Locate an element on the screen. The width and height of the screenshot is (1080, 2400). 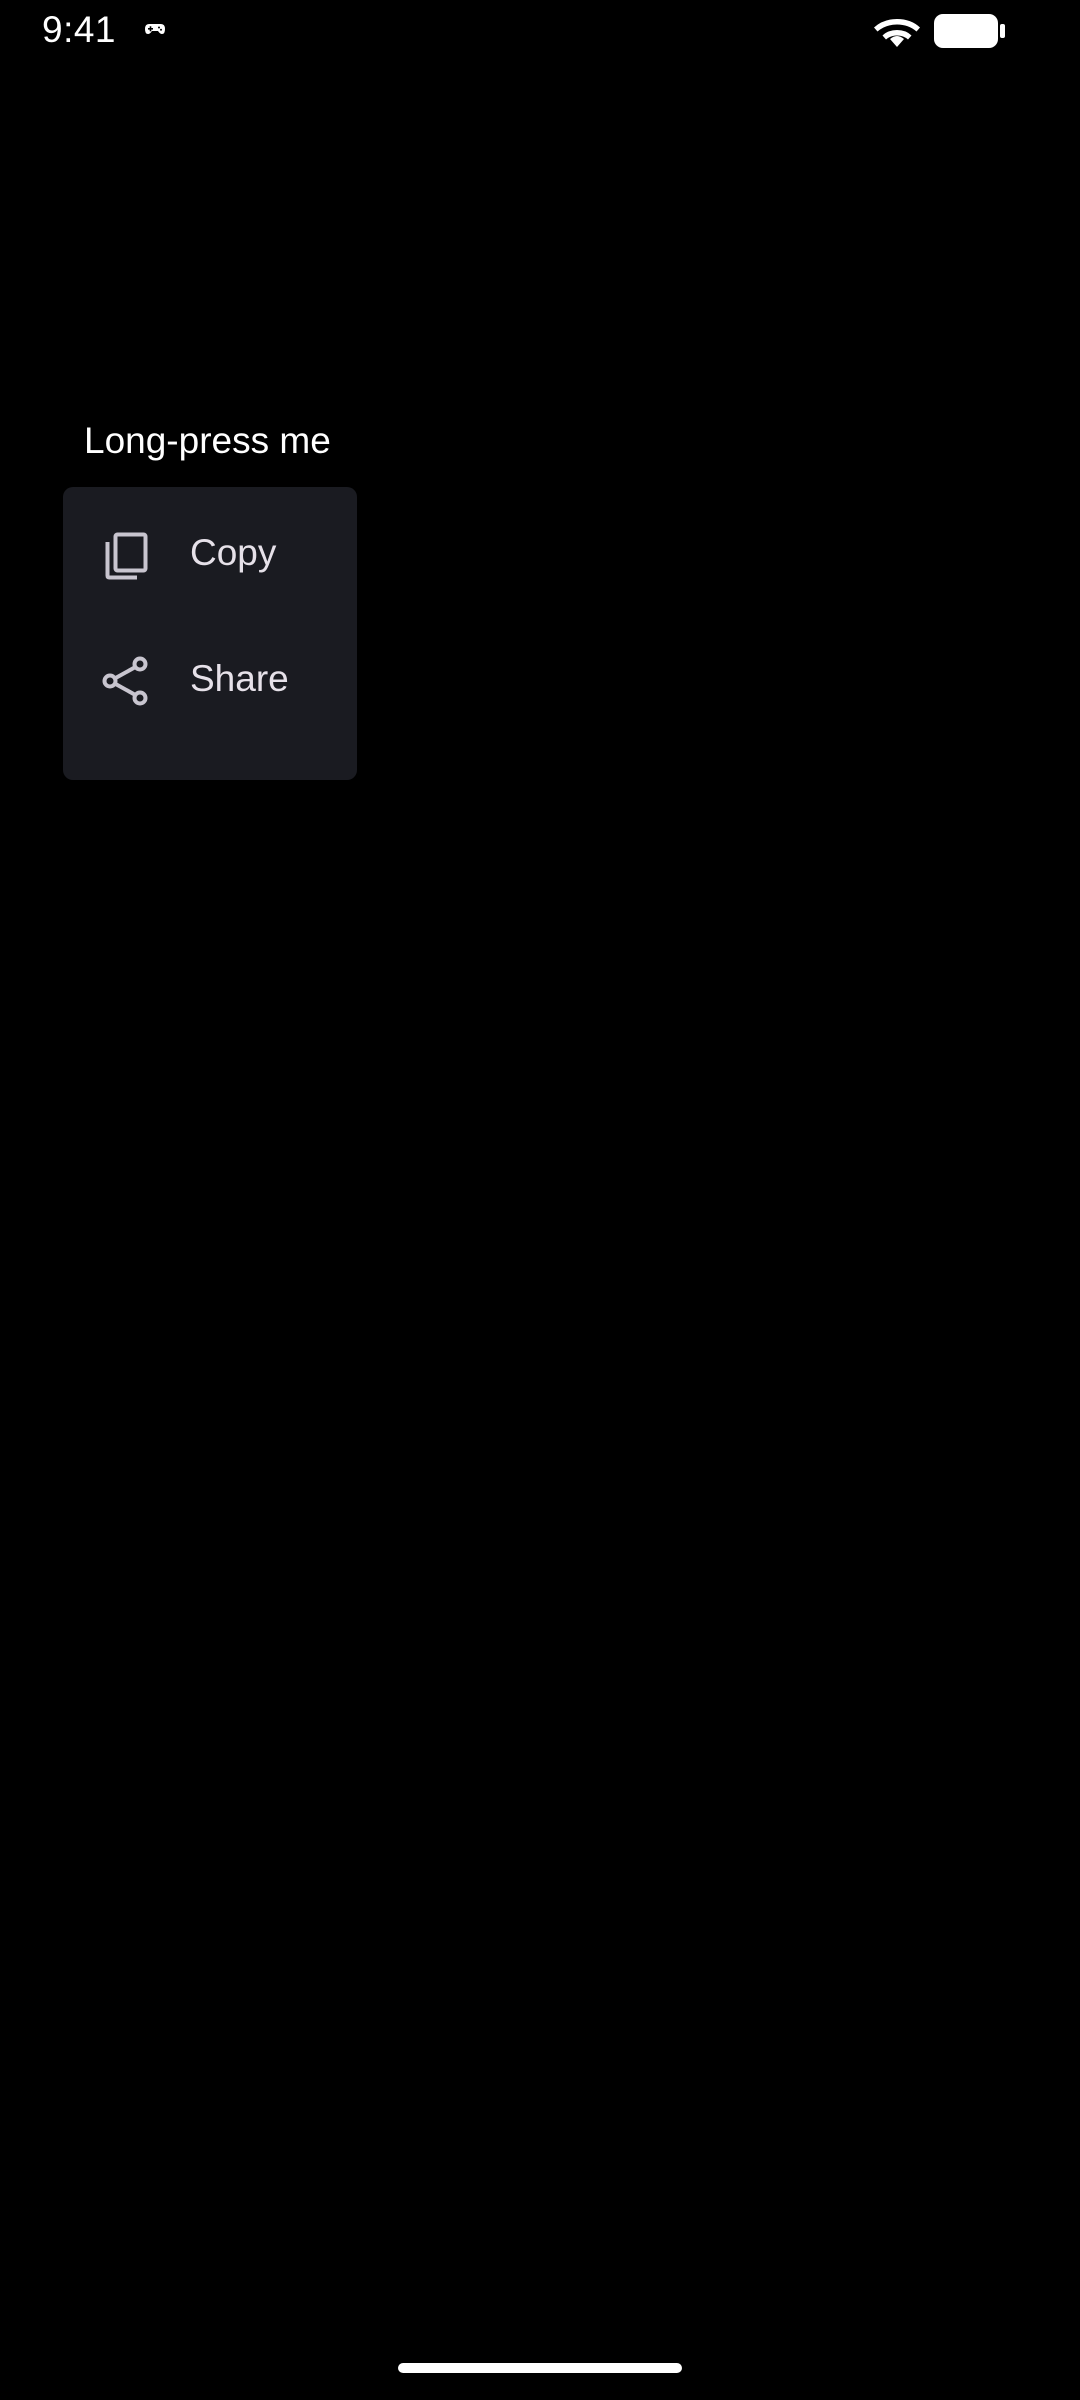
menu-item-share: Share is located at coordinates (210, 678).